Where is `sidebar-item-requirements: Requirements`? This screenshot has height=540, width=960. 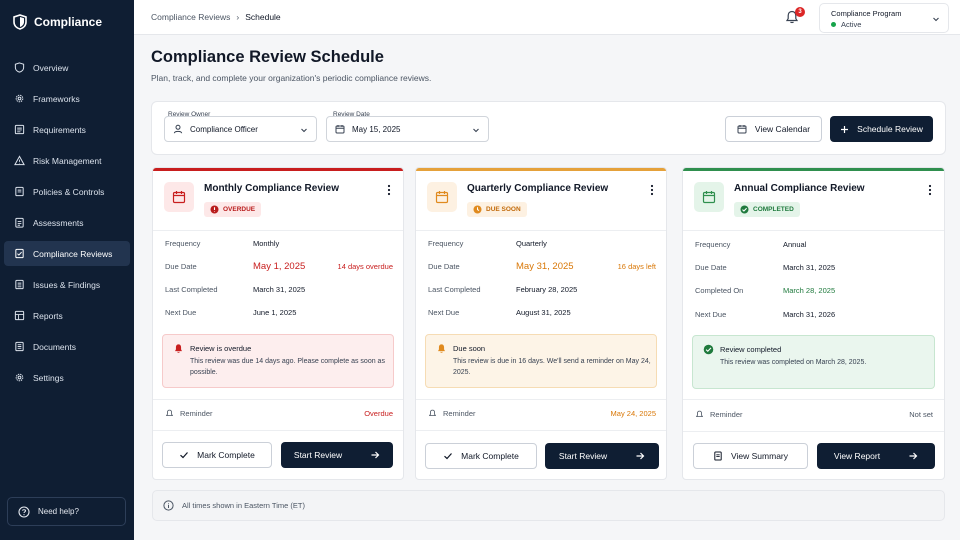
sidebar-item-requirements: Requirements is located at coordinates (67, 129).